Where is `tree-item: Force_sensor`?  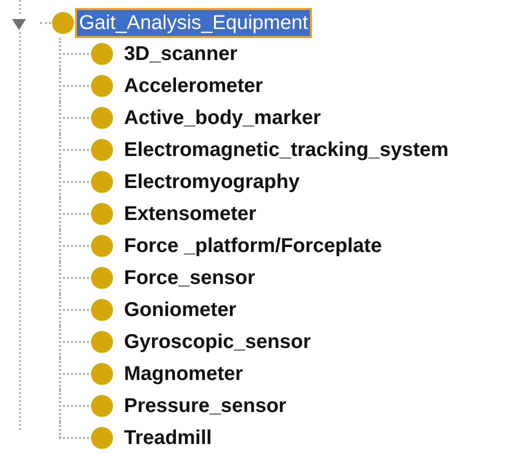 tree-item: Force_sensor is located at coordinates (189, 278).